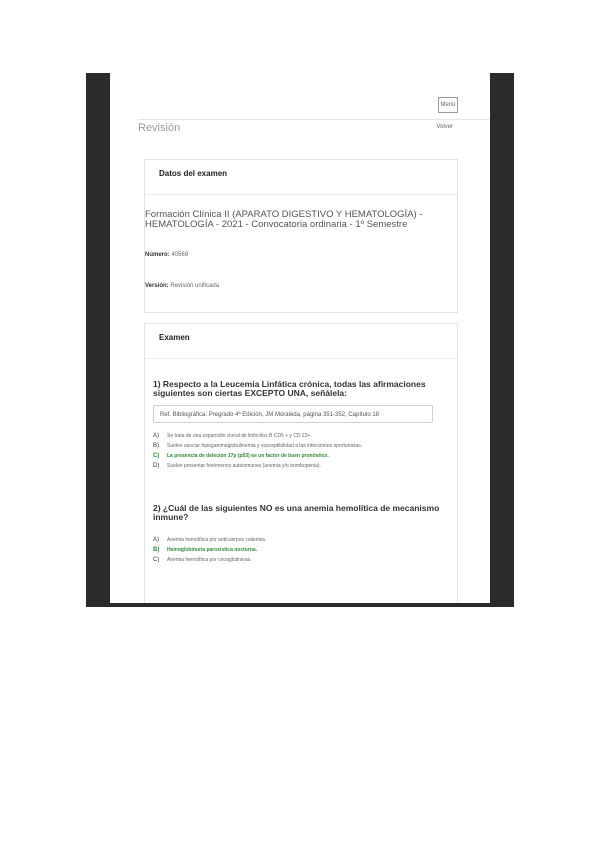  What do you see at coordinates (157, 286) in the screenshot?
I see `exam-version-label: Versión:` at bounding box center [157, 286].